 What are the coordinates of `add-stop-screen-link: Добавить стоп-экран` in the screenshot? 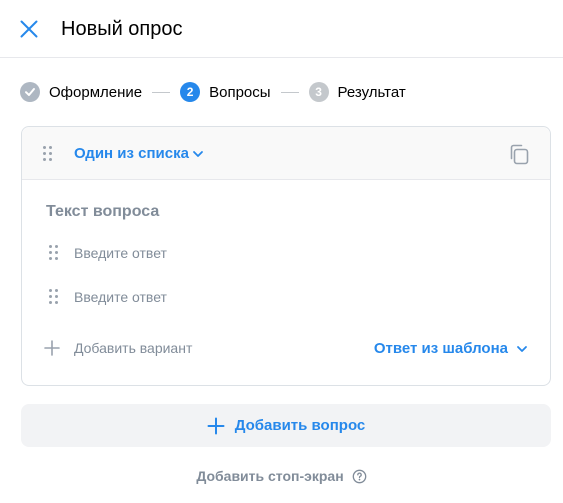 It's located at (269, 476).